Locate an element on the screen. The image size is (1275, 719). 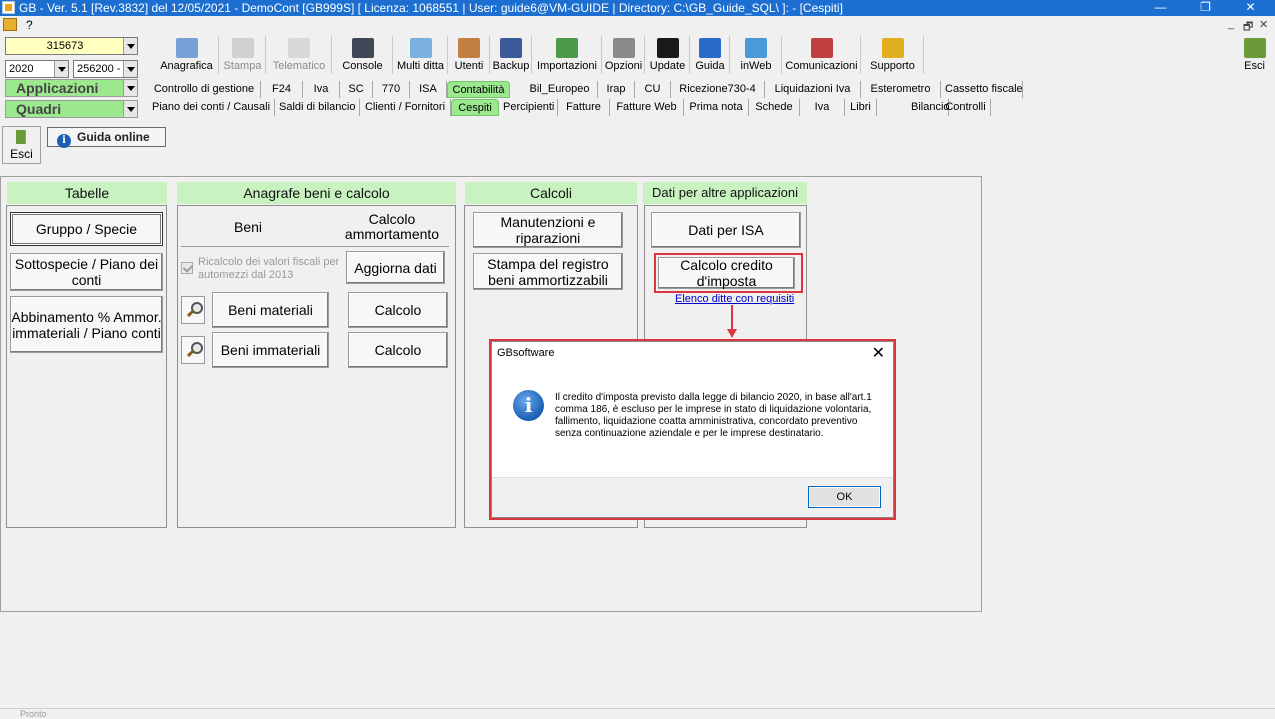
toolbar-button-multi-ditta: Multi ditta is located at coordinates (421, 55).